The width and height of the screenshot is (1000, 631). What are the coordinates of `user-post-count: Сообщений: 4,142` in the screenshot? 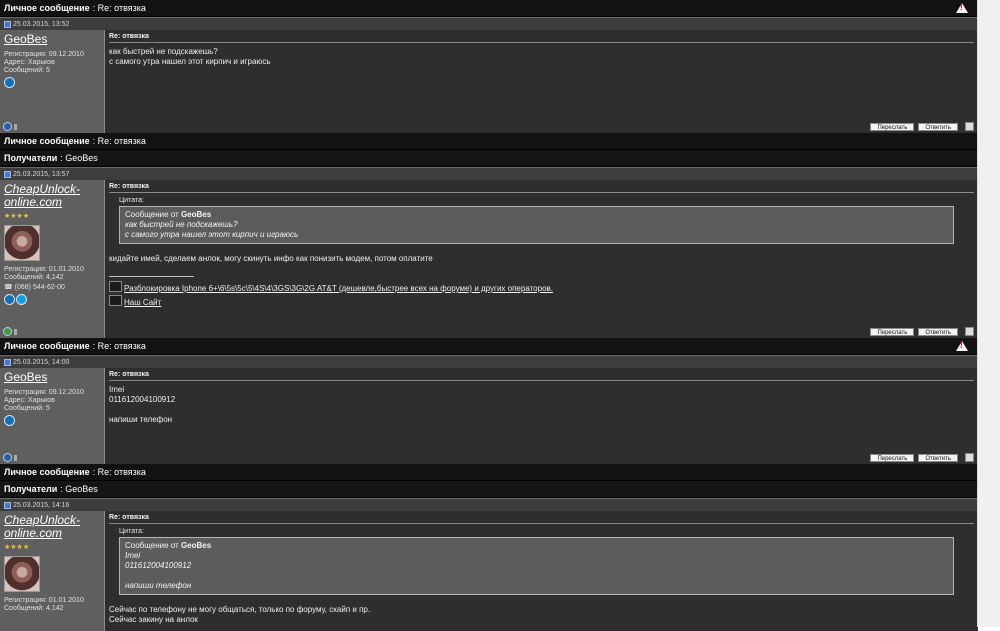 It's located at (34, 608).